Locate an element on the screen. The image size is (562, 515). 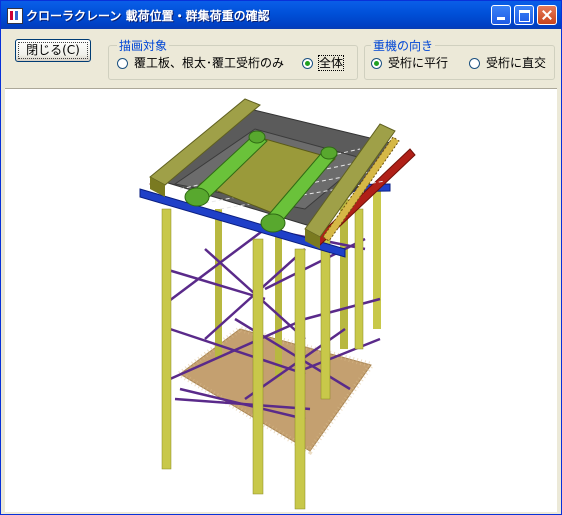
maximize-button is located at coordinates (524, 15).